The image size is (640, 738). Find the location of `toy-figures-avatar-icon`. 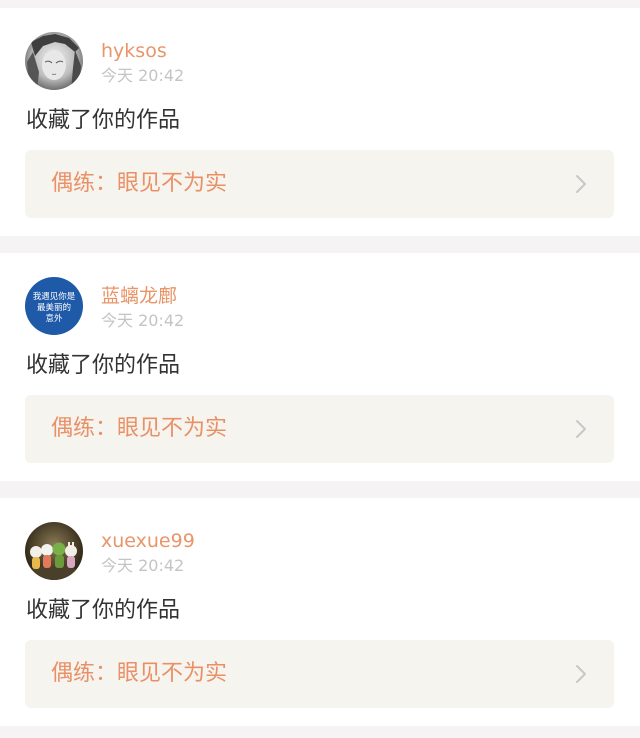

toy-figures-avatar-icon is located at coordinates (54, 551).